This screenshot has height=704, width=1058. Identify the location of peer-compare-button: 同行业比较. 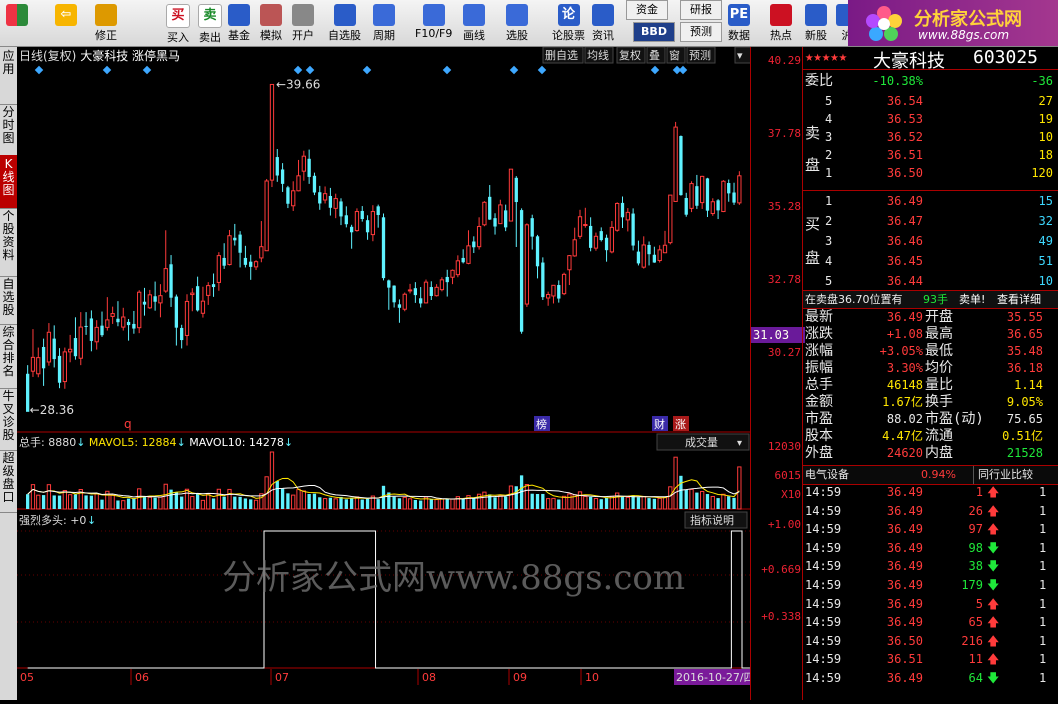
(1003, 475).